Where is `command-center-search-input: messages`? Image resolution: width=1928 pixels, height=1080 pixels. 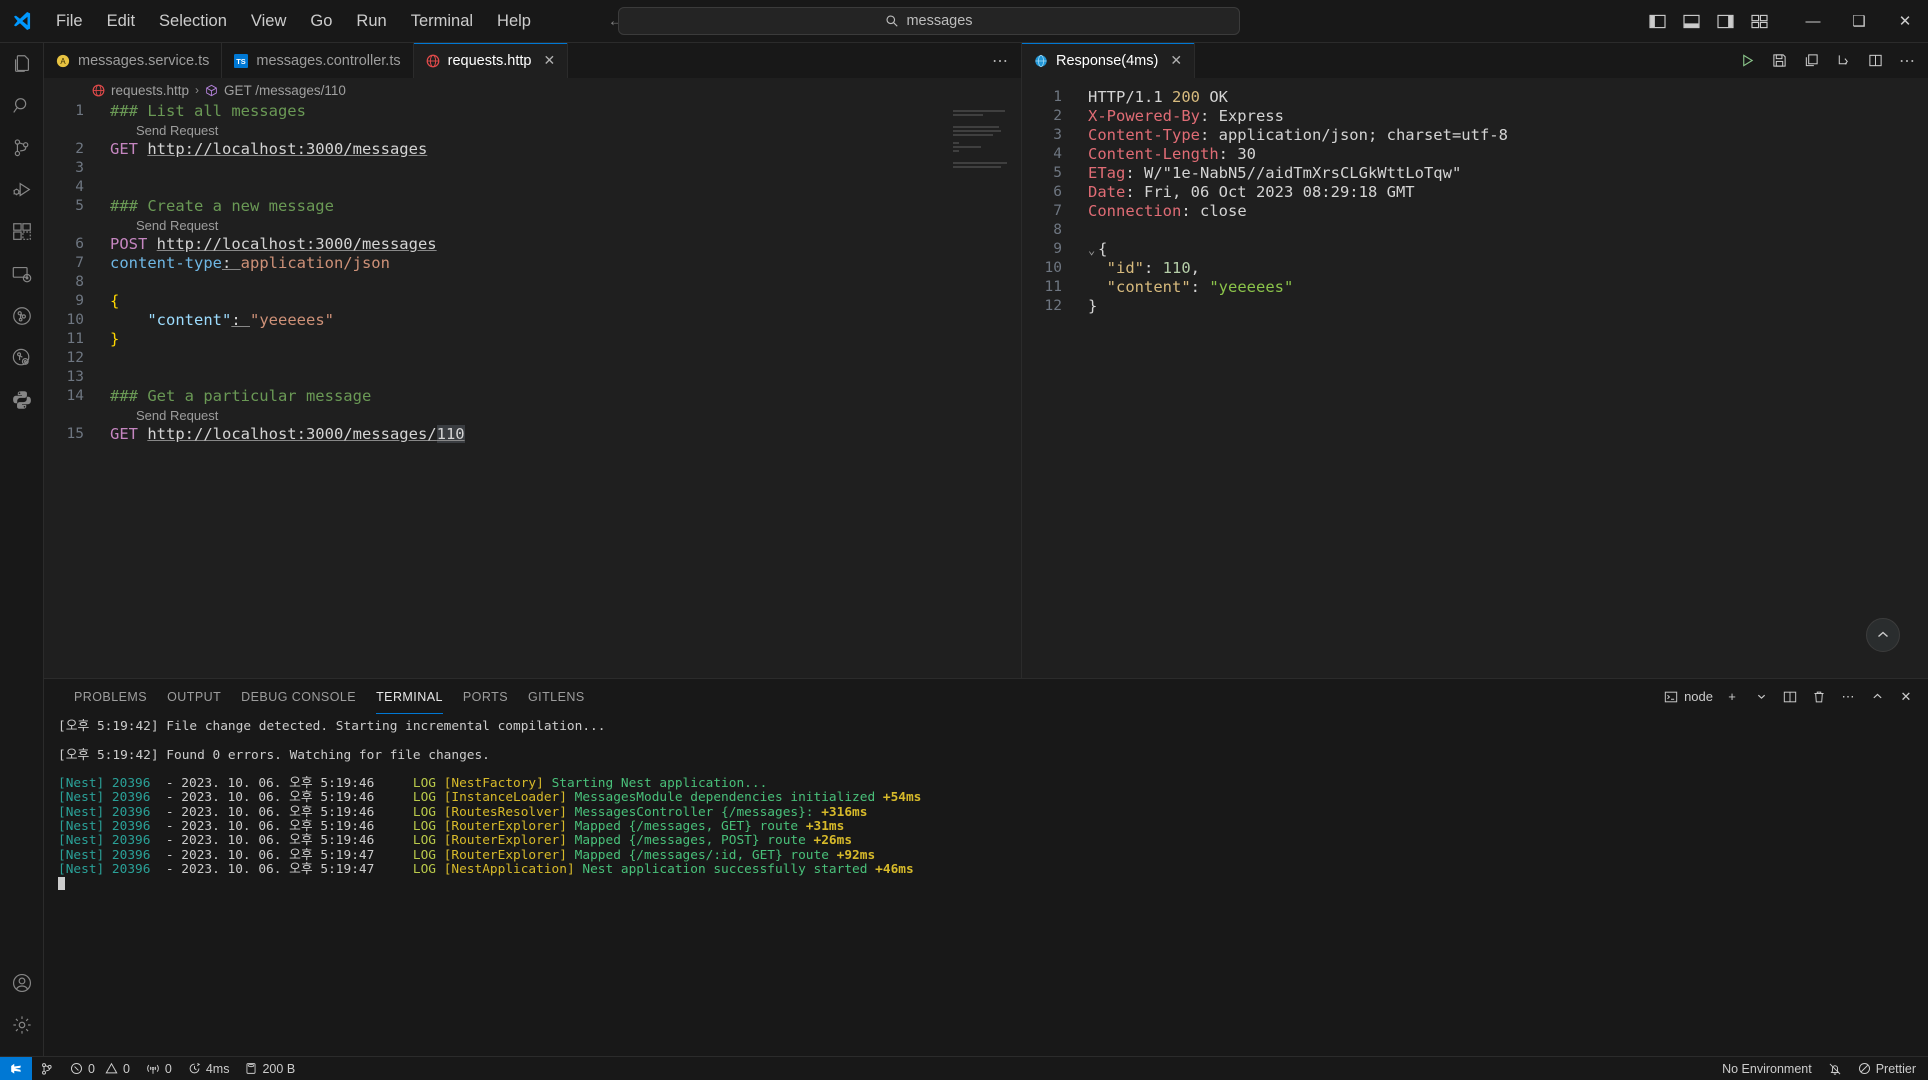
command-center-search-input: messages is located at coordinates (929, 21).